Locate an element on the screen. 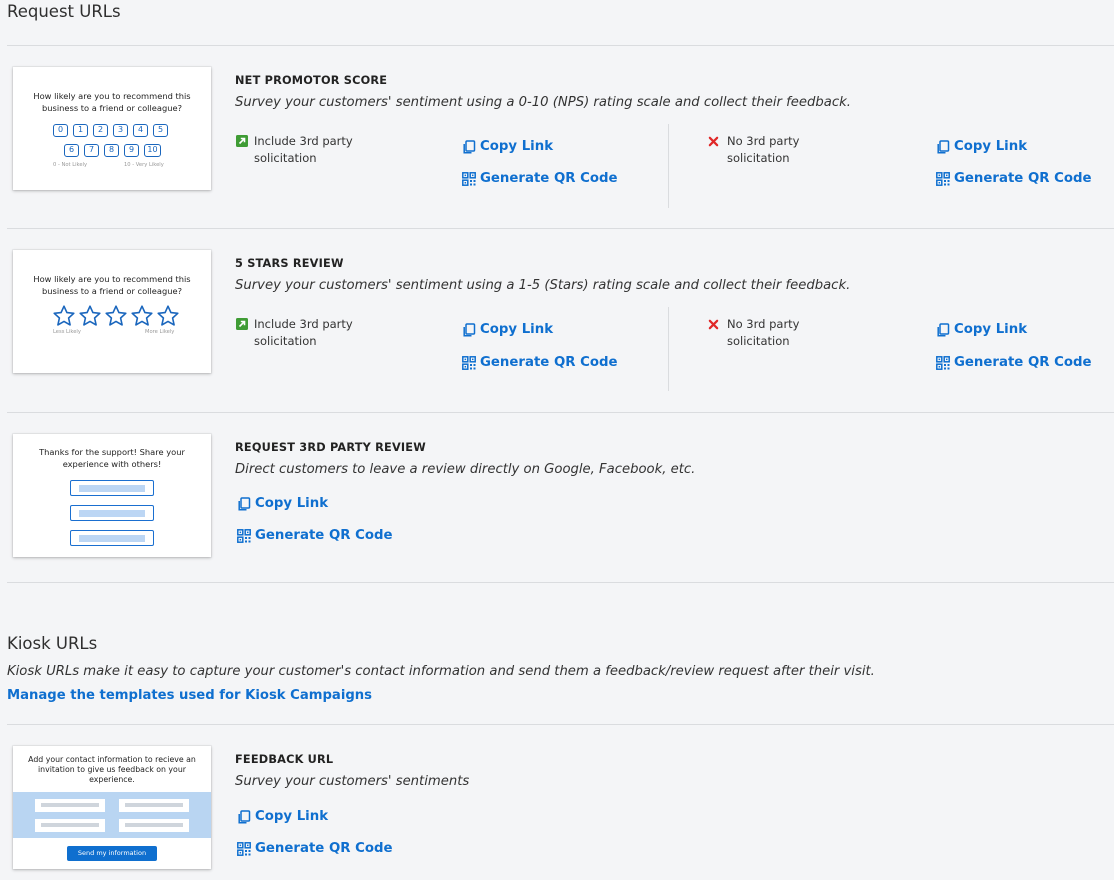 This screenshot has height=880, width=1114. nps-exclude-qr-button: Generate QR Code is located at coordinates (1014, 178).